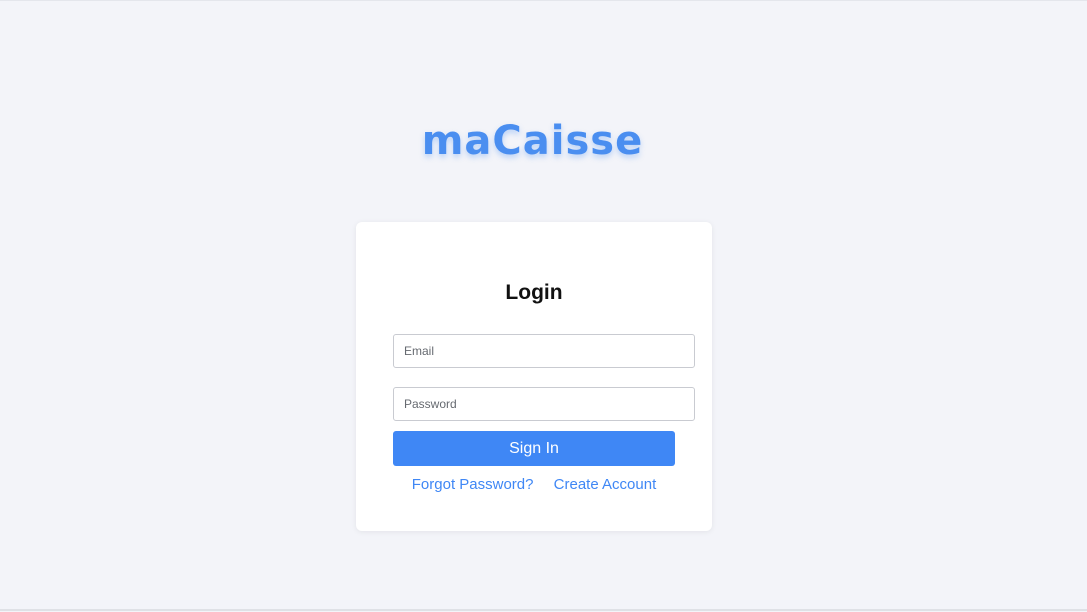 Image resolution: width=1087 pixels, height=612 pixels. Describe the element at coordinates (543, 0) in the screenshot. I see `top-divider` at that location.